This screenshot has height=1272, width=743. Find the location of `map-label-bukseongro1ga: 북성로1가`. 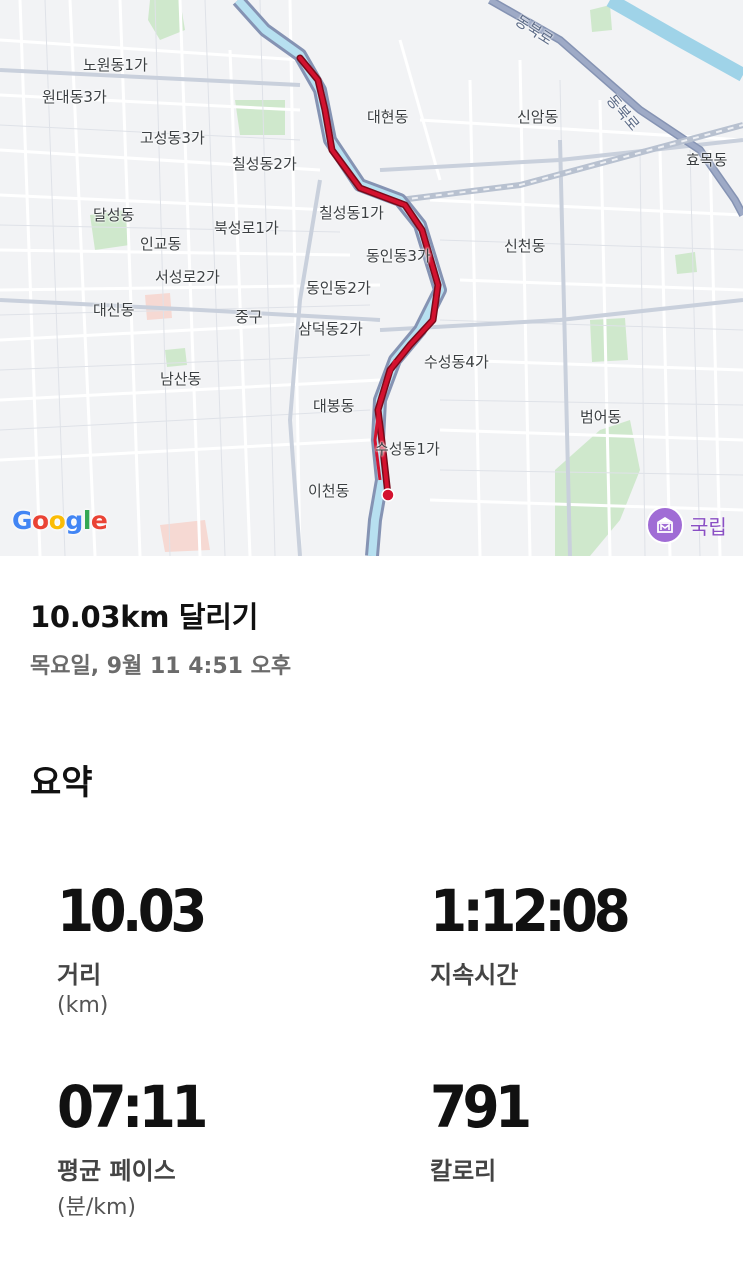

map-label-bukseongro1ga: 북성로1가 is located at coordinates (246, 228).